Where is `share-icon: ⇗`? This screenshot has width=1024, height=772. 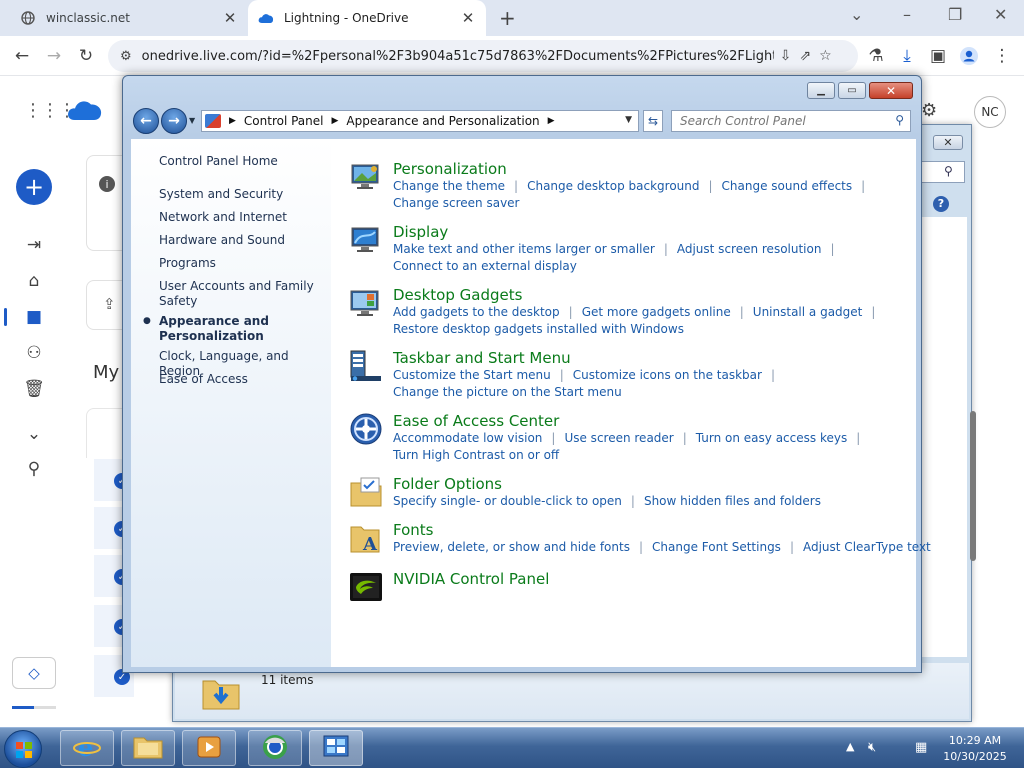
share-icon: ⇗ is located at coordinates (805, 56).